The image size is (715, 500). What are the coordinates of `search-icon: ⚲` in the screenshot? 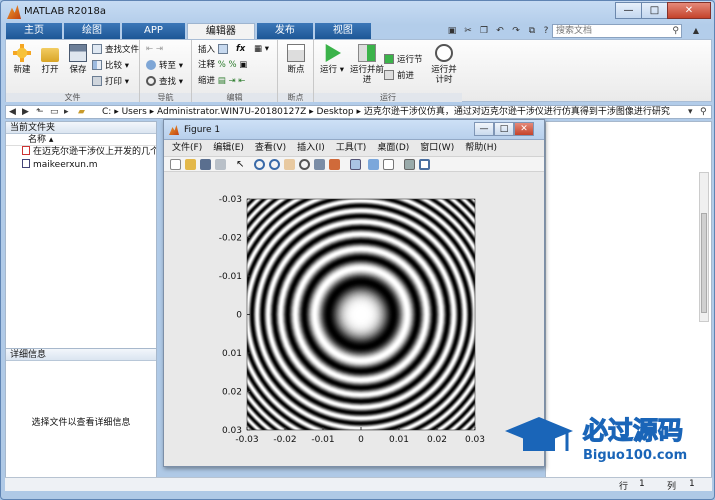 It's located at (675, 31).